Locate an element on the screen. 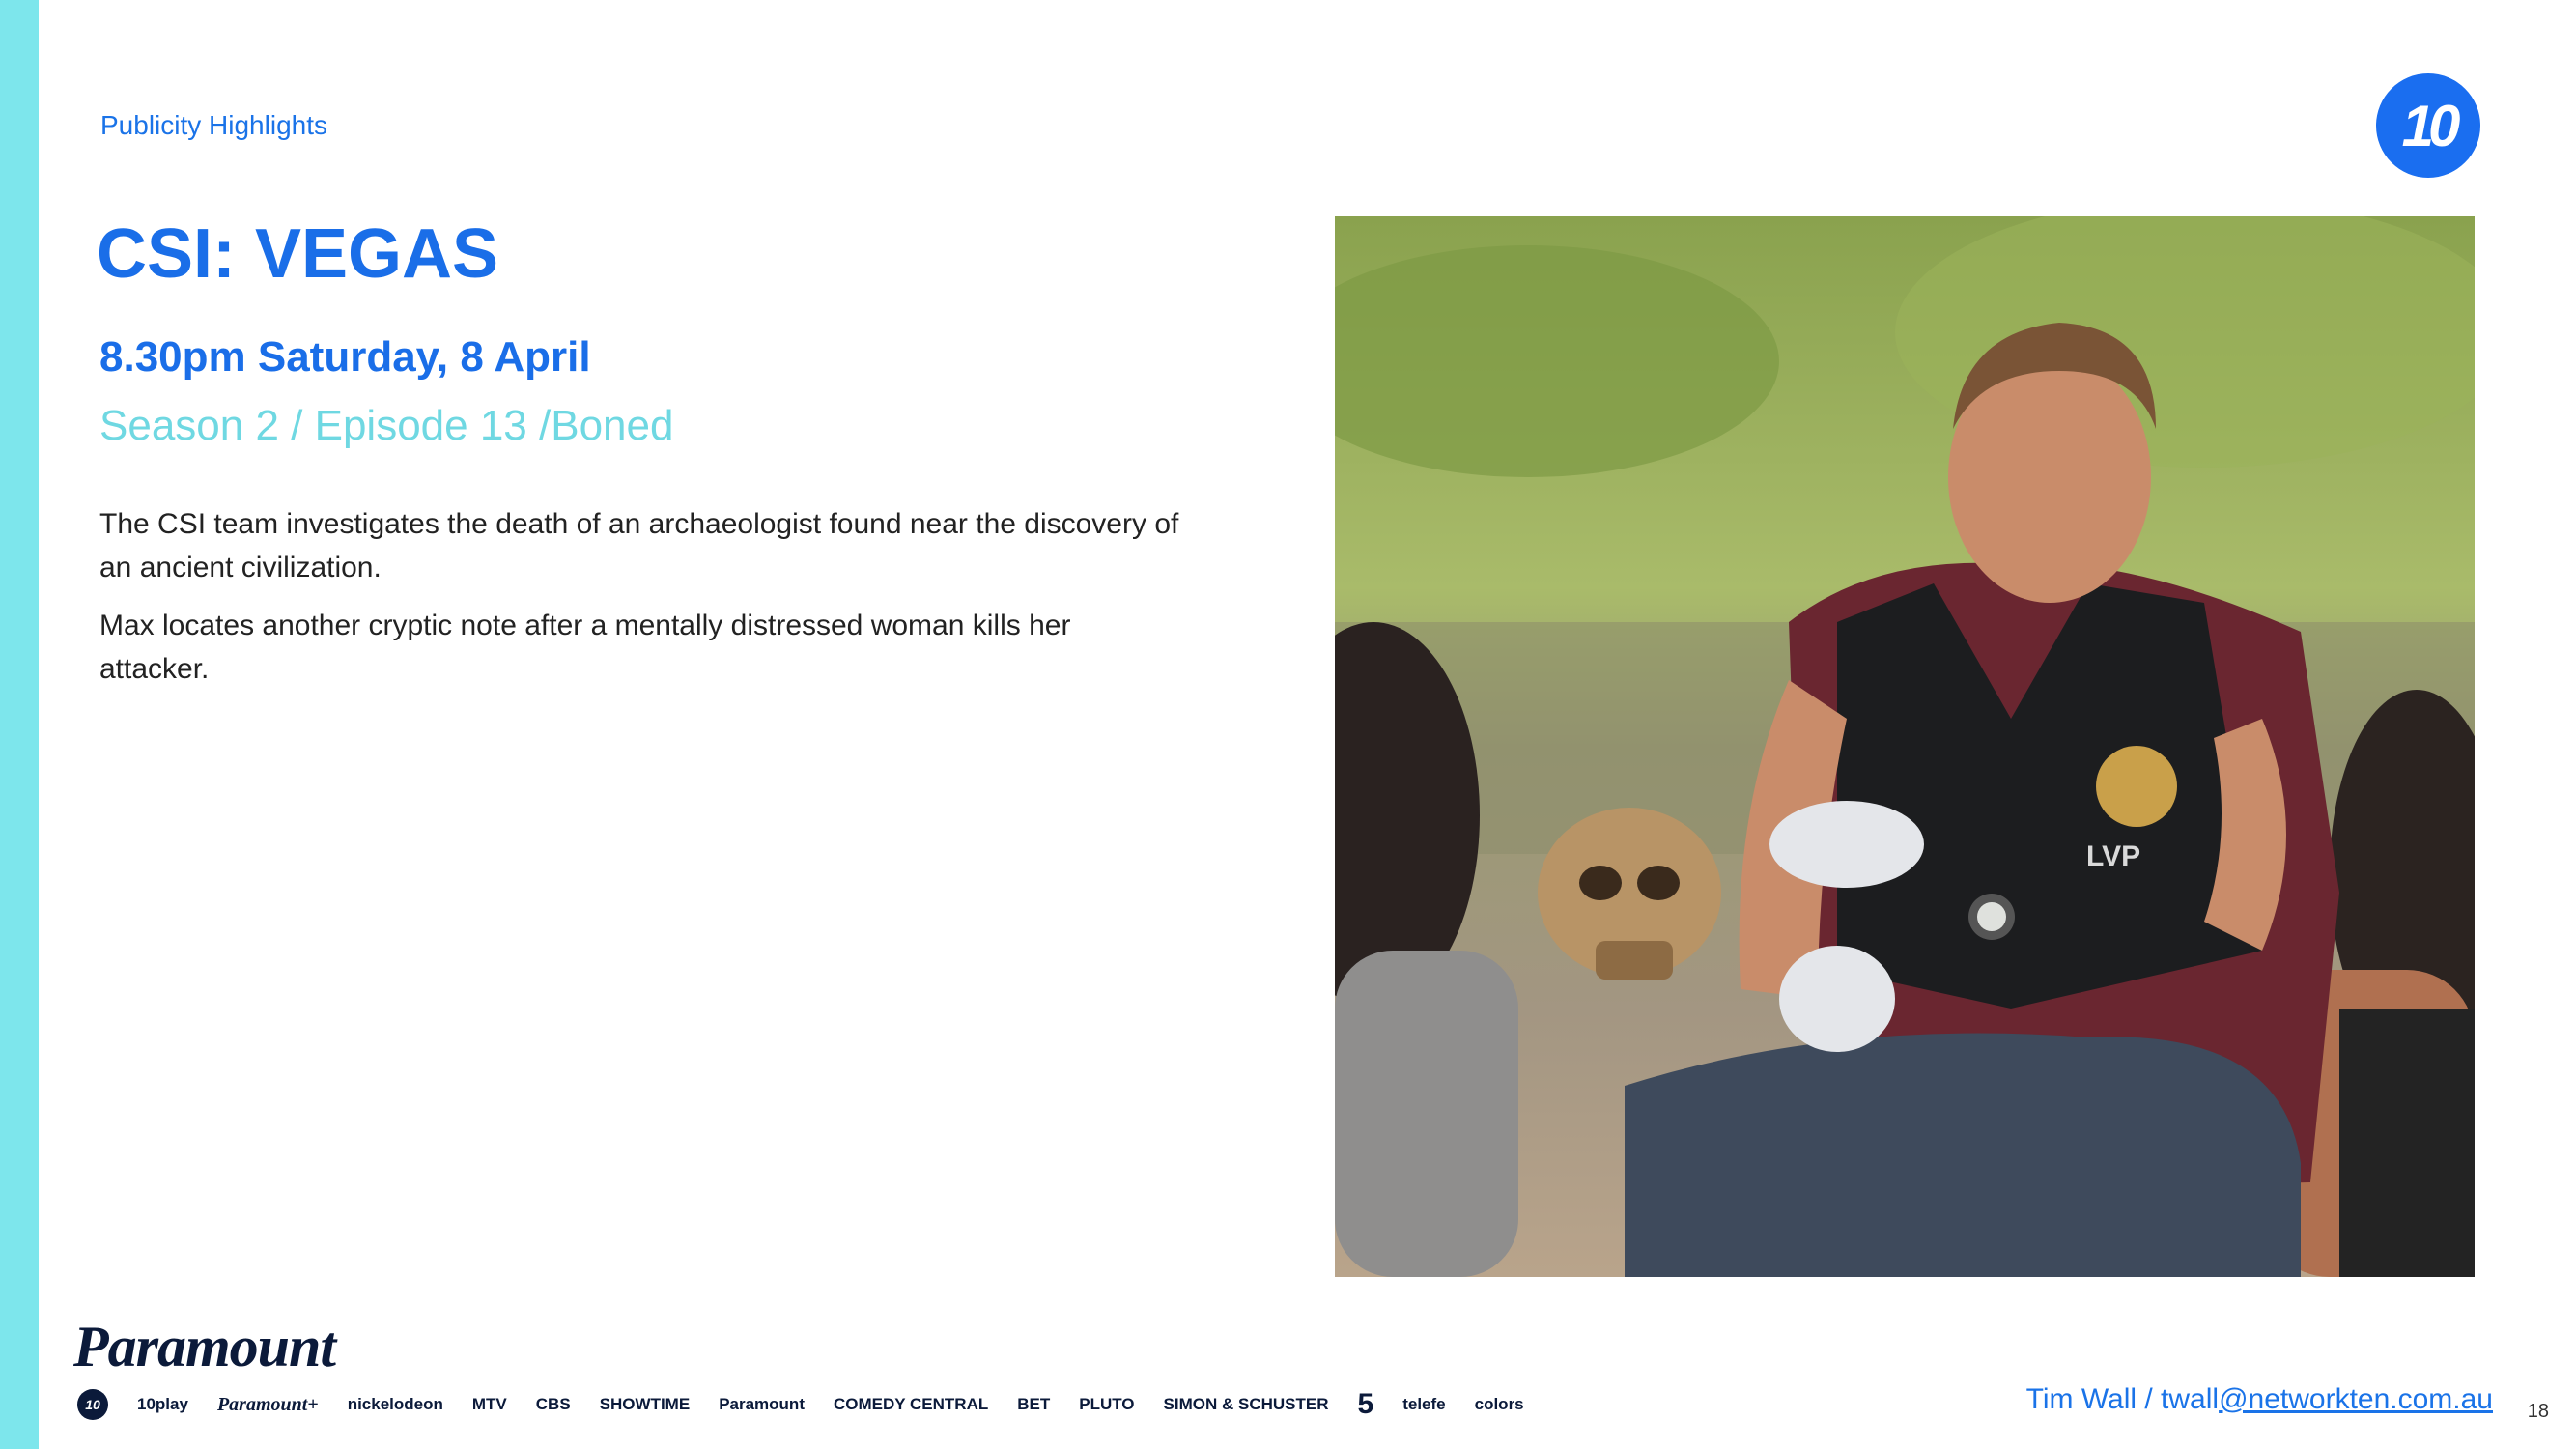 The width and height of the screenshot is (2576, 1449). brand-mtv: MTV is located at coordinates (489, 1404).